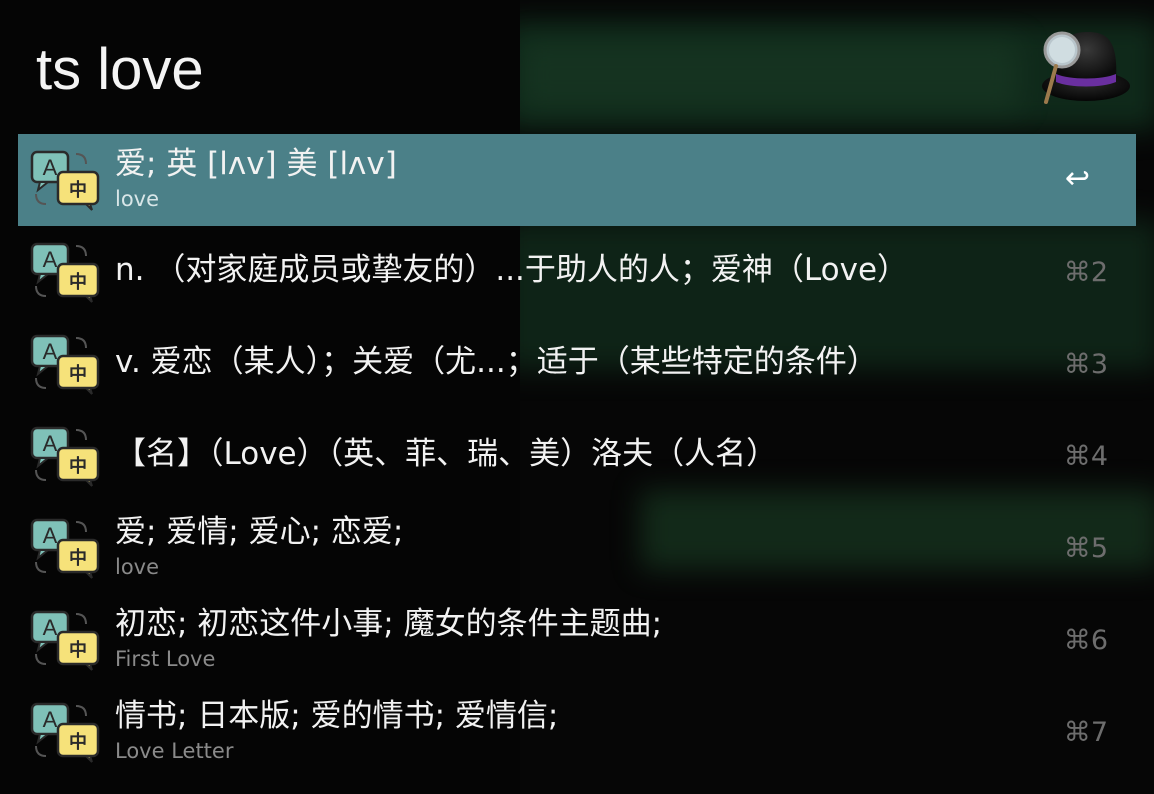  Describe the element at coordinates (446, 454) in the screenshot. I see `result-title: 【名】（Love）（英、菲、瑞、美）洛夫（人名）` at that location.